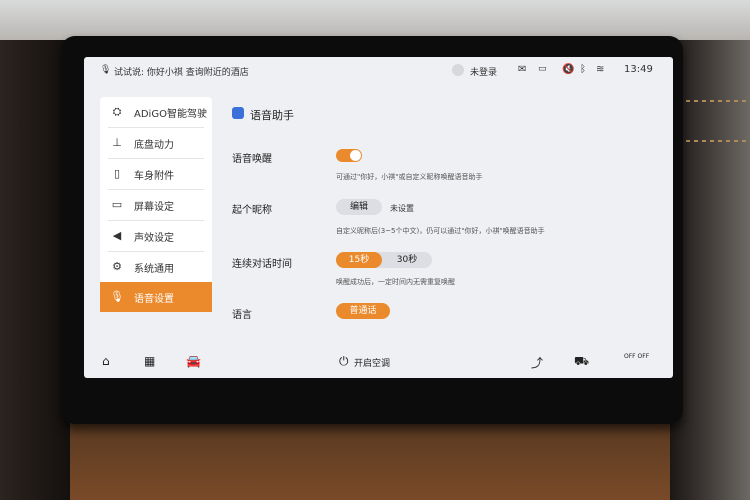 The height and width of the screenshot is (500, 750). I want to click on duration-option-30s: 30秒, so click(407, 260).